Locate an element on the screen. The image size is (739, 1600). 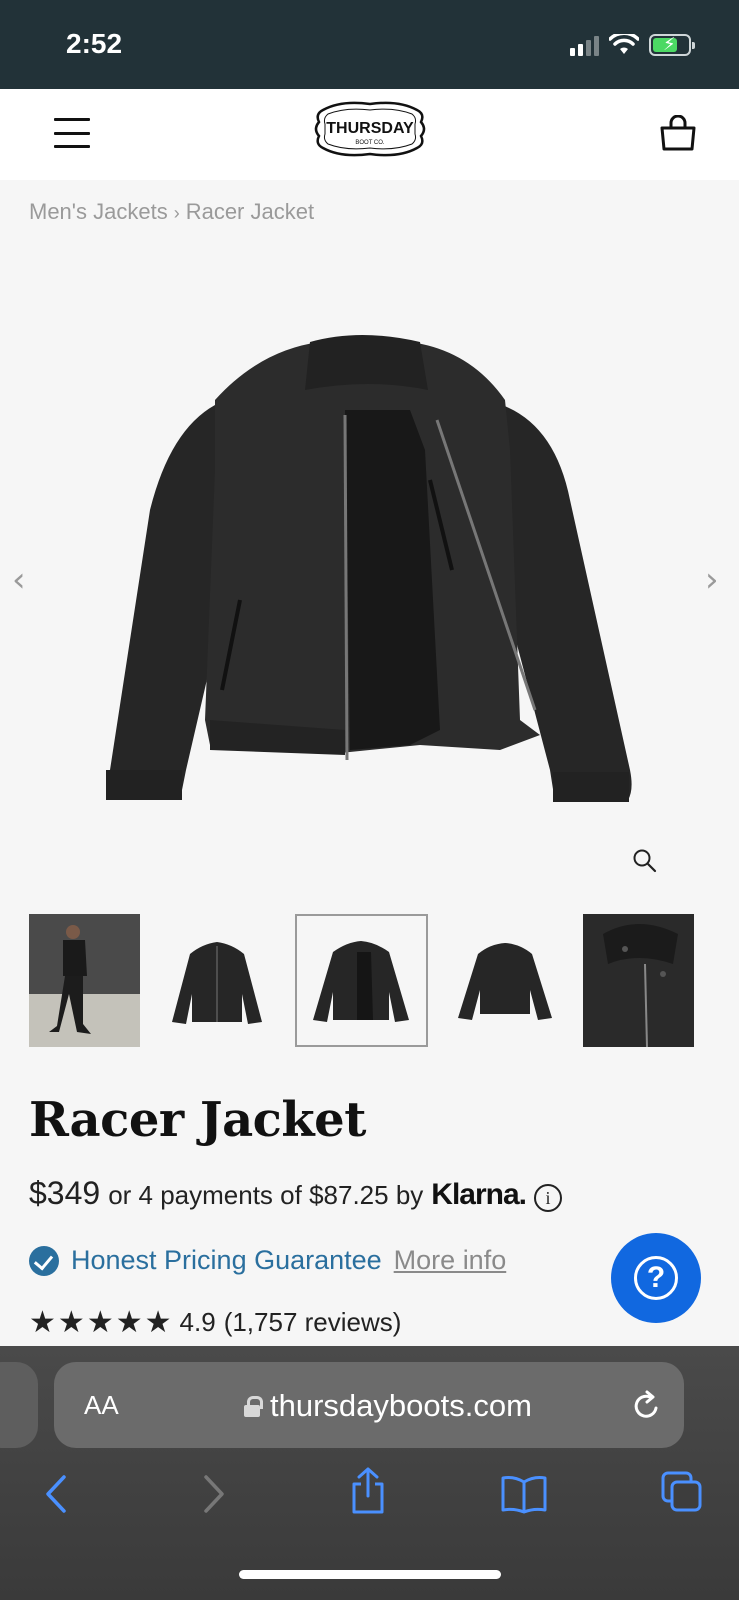
breadcrumb-racer-jacket: Racer Jacket is located at coordinates (250, 211).